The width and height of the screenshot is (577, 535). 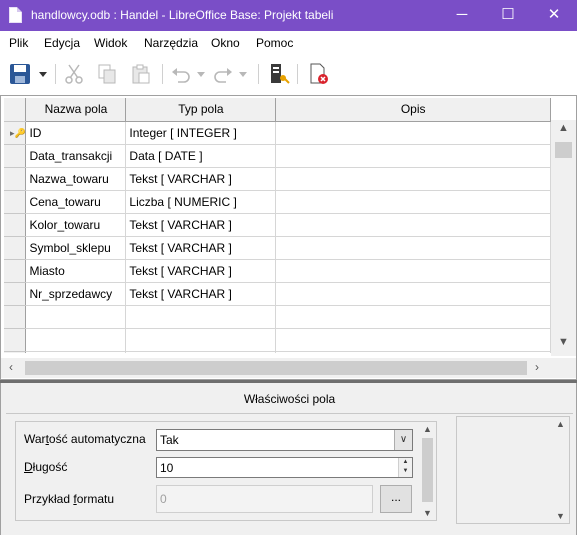 I want to click on table-row: Data_transakcji Data [ DATE ], so click(x=277, y=156).